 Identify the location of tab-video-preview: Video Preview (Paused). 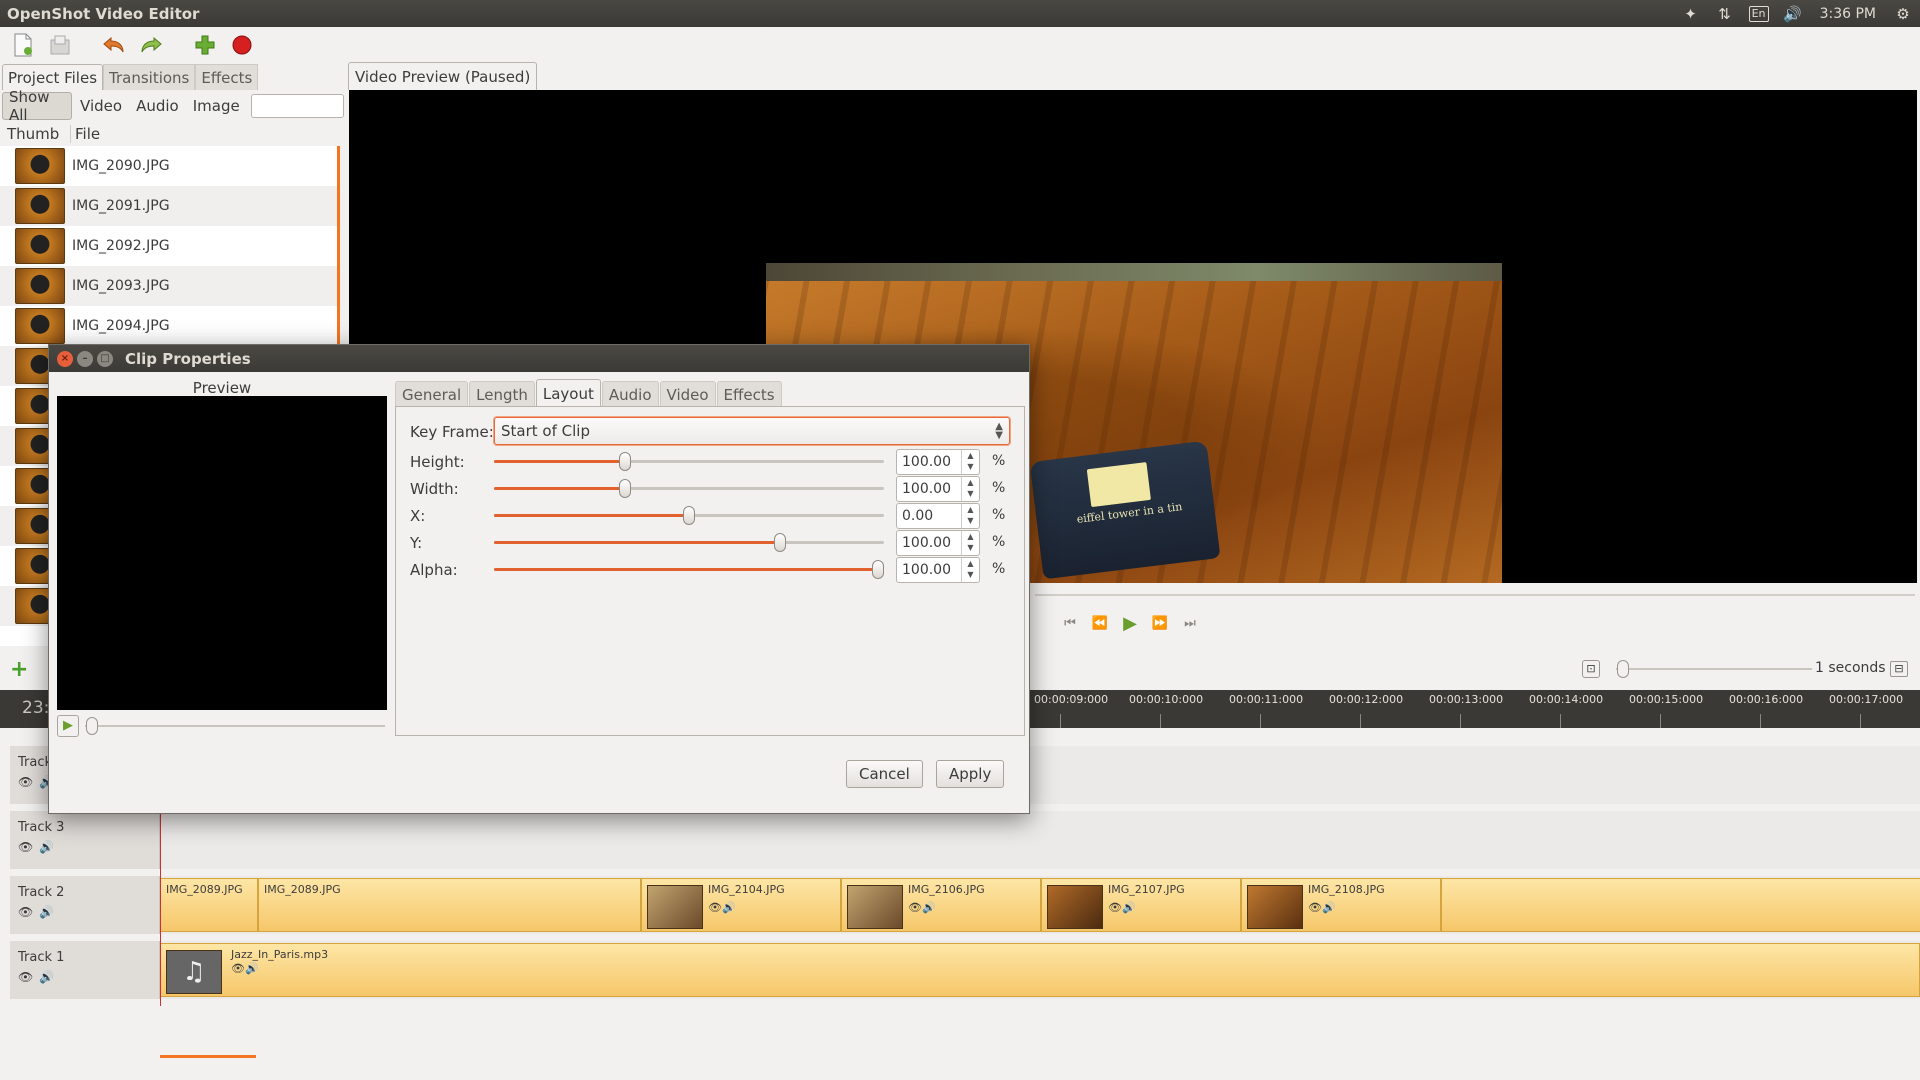
(443, 76).